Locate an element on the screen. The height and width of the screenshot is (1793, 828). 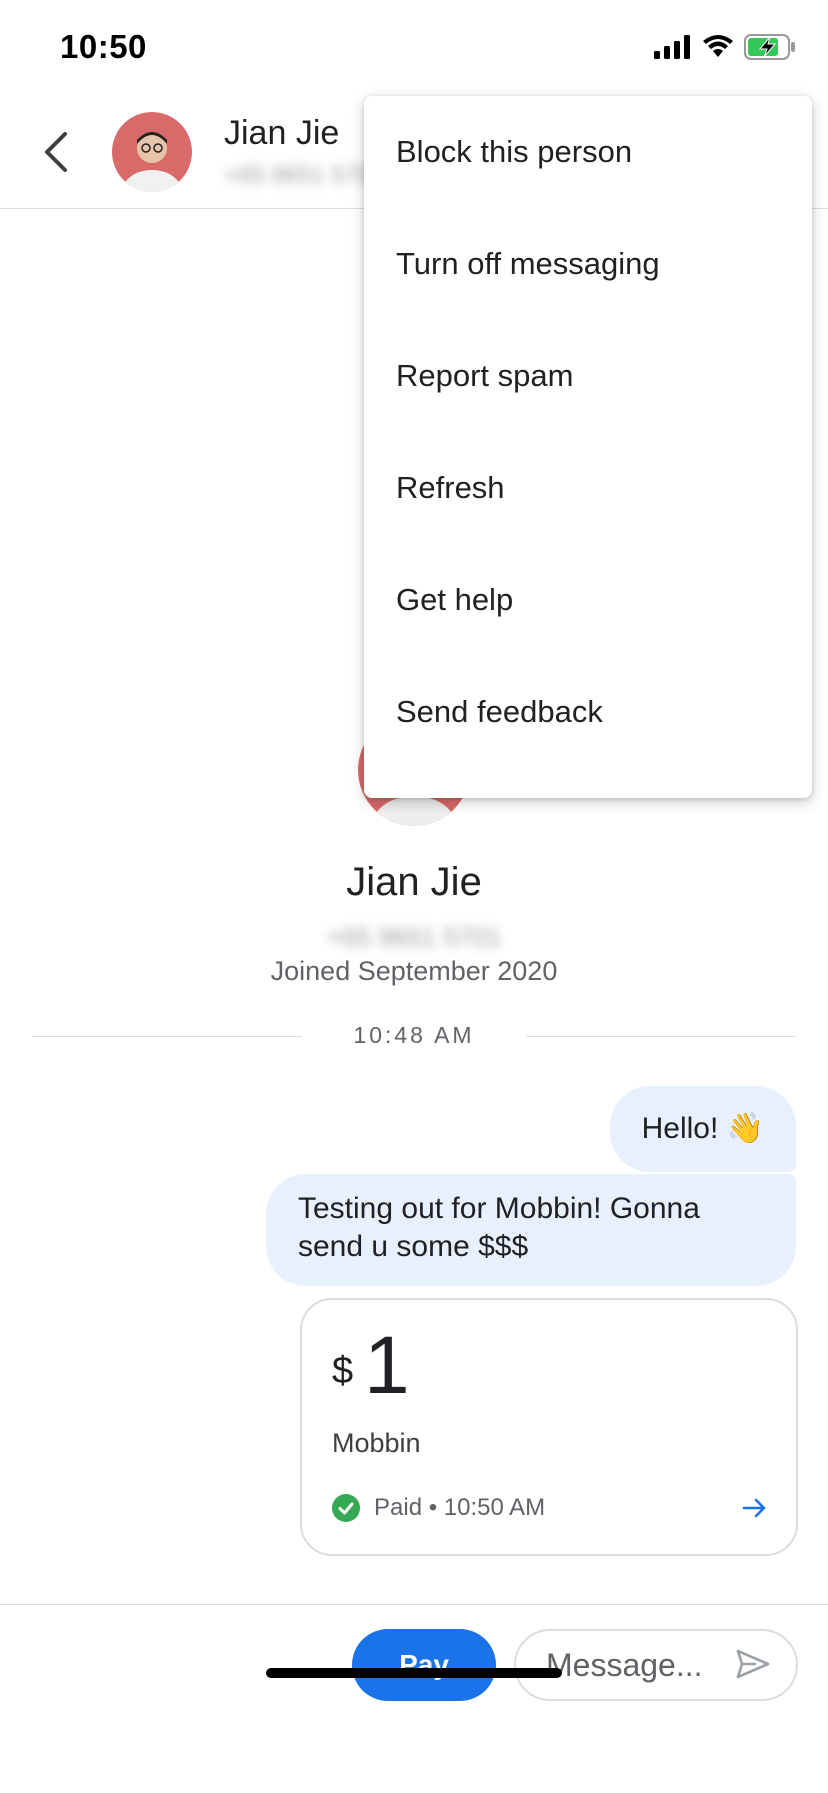
send-icon is located at coordinates (753, 1664).